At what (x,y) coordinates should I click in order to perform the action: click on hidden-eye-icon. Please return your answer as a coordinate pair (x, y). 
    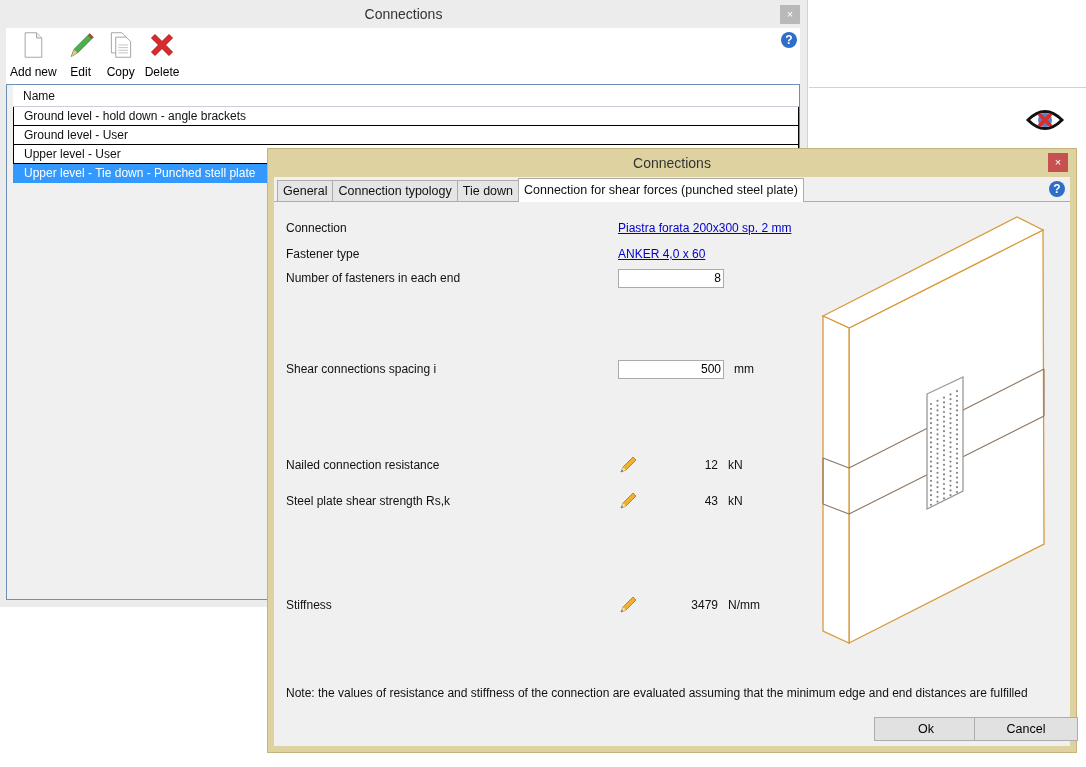
    Looking at the image, I should click on (1045, 120).